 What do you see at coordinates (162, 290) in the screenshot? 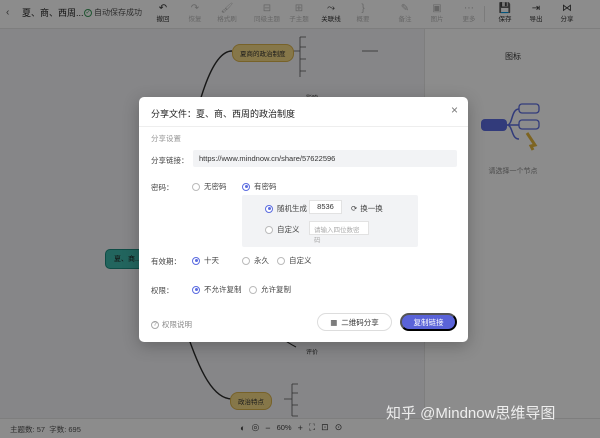
I see `permission-label: 权限：` at bounding box center [162, 290].